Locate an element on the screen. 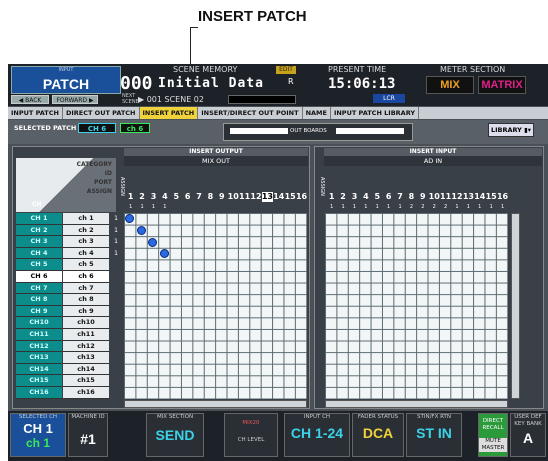 The image size is (548, 461). selected-ch-port: ch 1 is located at coordinates (37, 443).